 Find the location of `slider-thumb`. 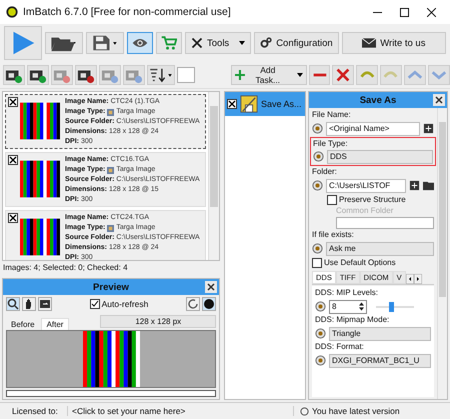

slider-thumb is located at coordinates (391, 307).